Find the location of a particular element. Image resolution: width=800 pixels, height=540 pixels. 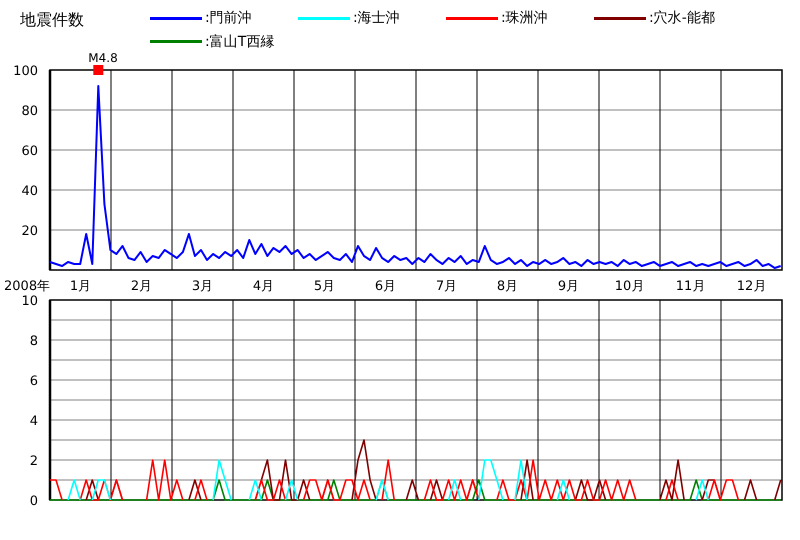

axis-label: 9月 is located at coordinates (569, 286).